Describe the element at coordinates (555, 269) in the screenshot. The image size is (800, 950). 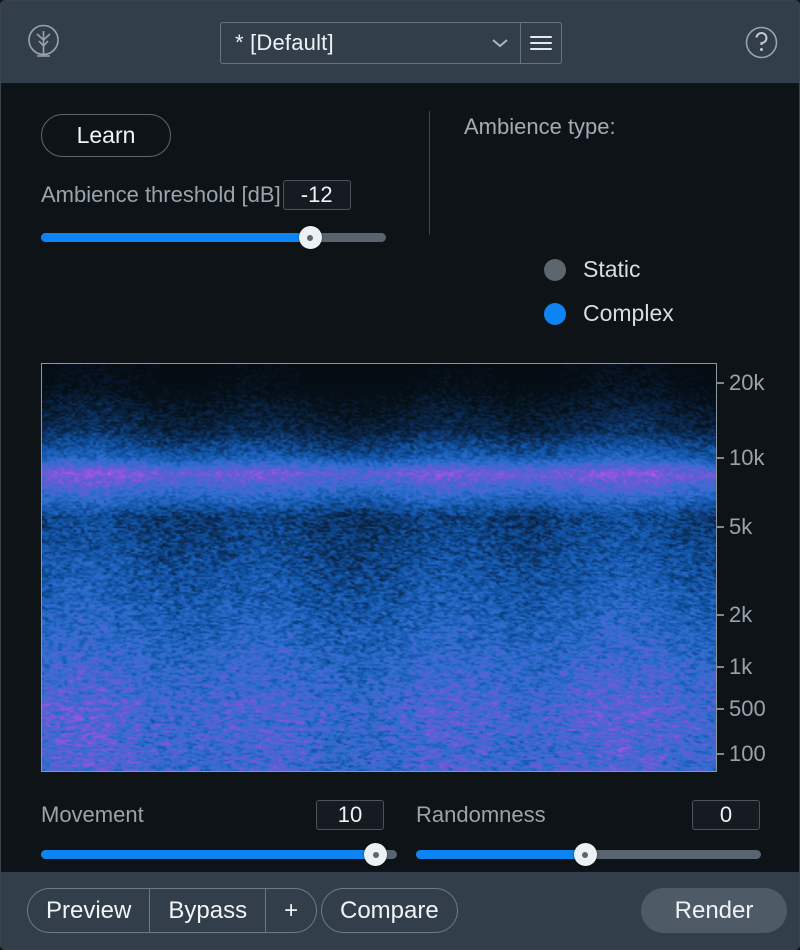
I see `radio-dot-static-icon` at that location.